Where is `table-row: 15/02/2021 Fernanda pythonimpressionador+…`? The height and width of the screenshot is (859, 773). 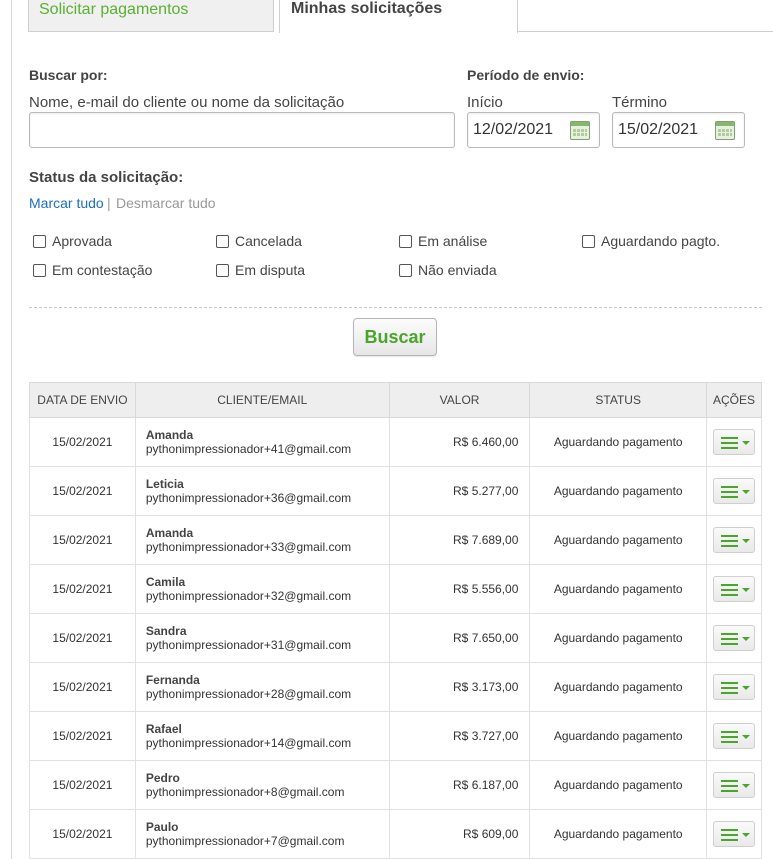 table-row: 15/02/2021 Fernanda pythonimpressionador+… is located at coordinates (395, 687).